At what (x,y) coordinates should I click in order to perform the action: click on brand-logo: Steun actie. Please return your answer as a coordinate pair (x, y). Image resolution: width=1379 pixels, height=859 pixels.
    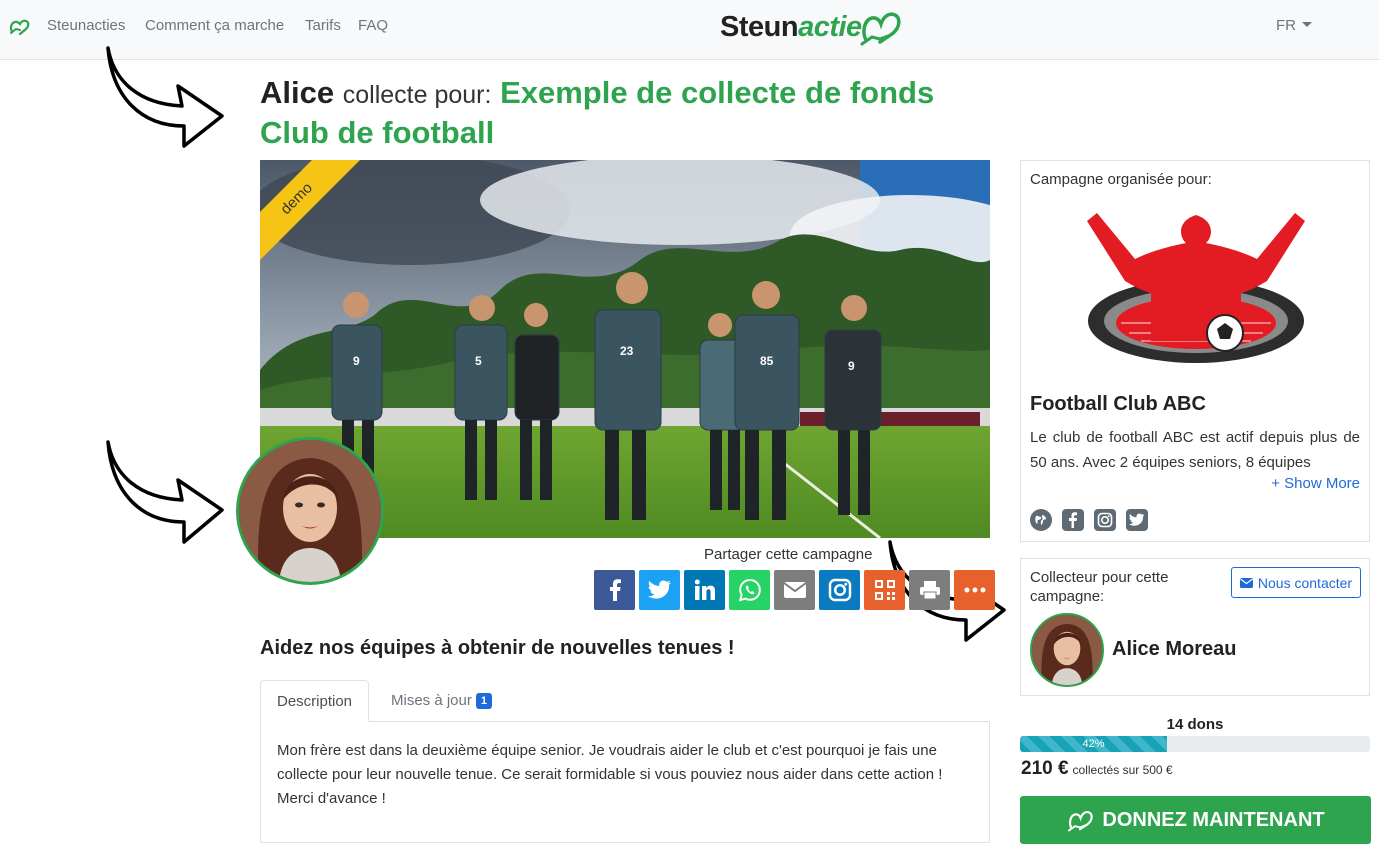
    Looking at the image, I should click on (811, 27).